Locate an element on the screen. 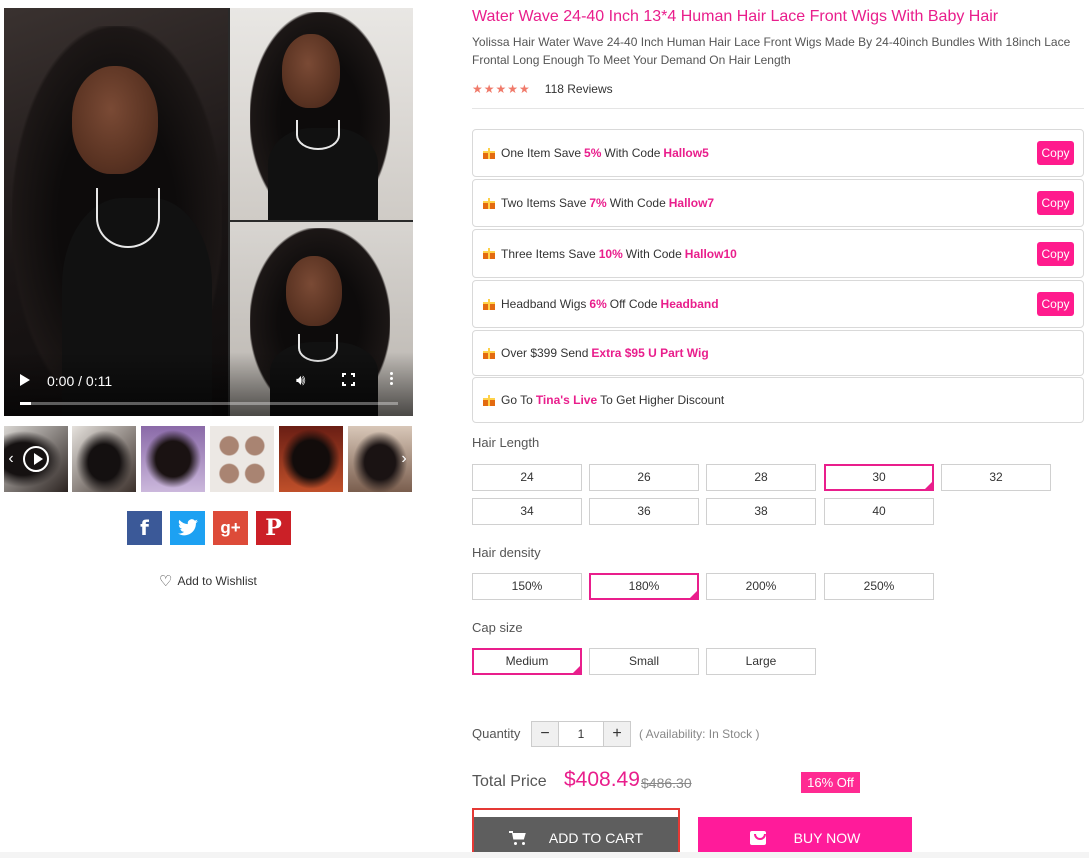  googleplus-share-button: g+ is located at coordinates (230, 528).